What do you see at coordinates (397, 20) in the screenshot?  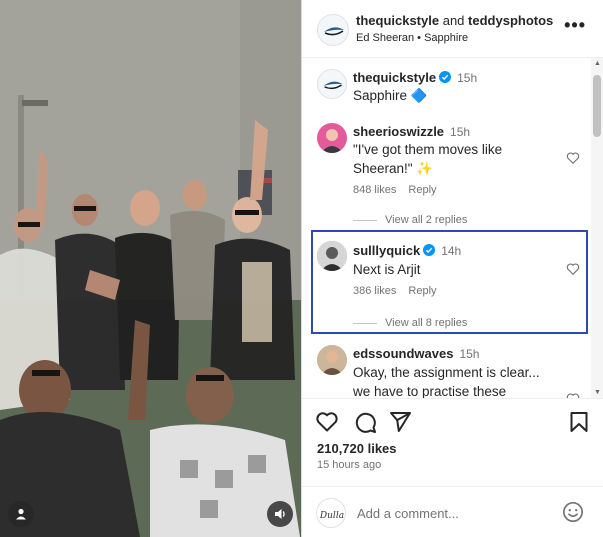 I see `author-link-1: thequickstyle` at bounding box center [397, 20].